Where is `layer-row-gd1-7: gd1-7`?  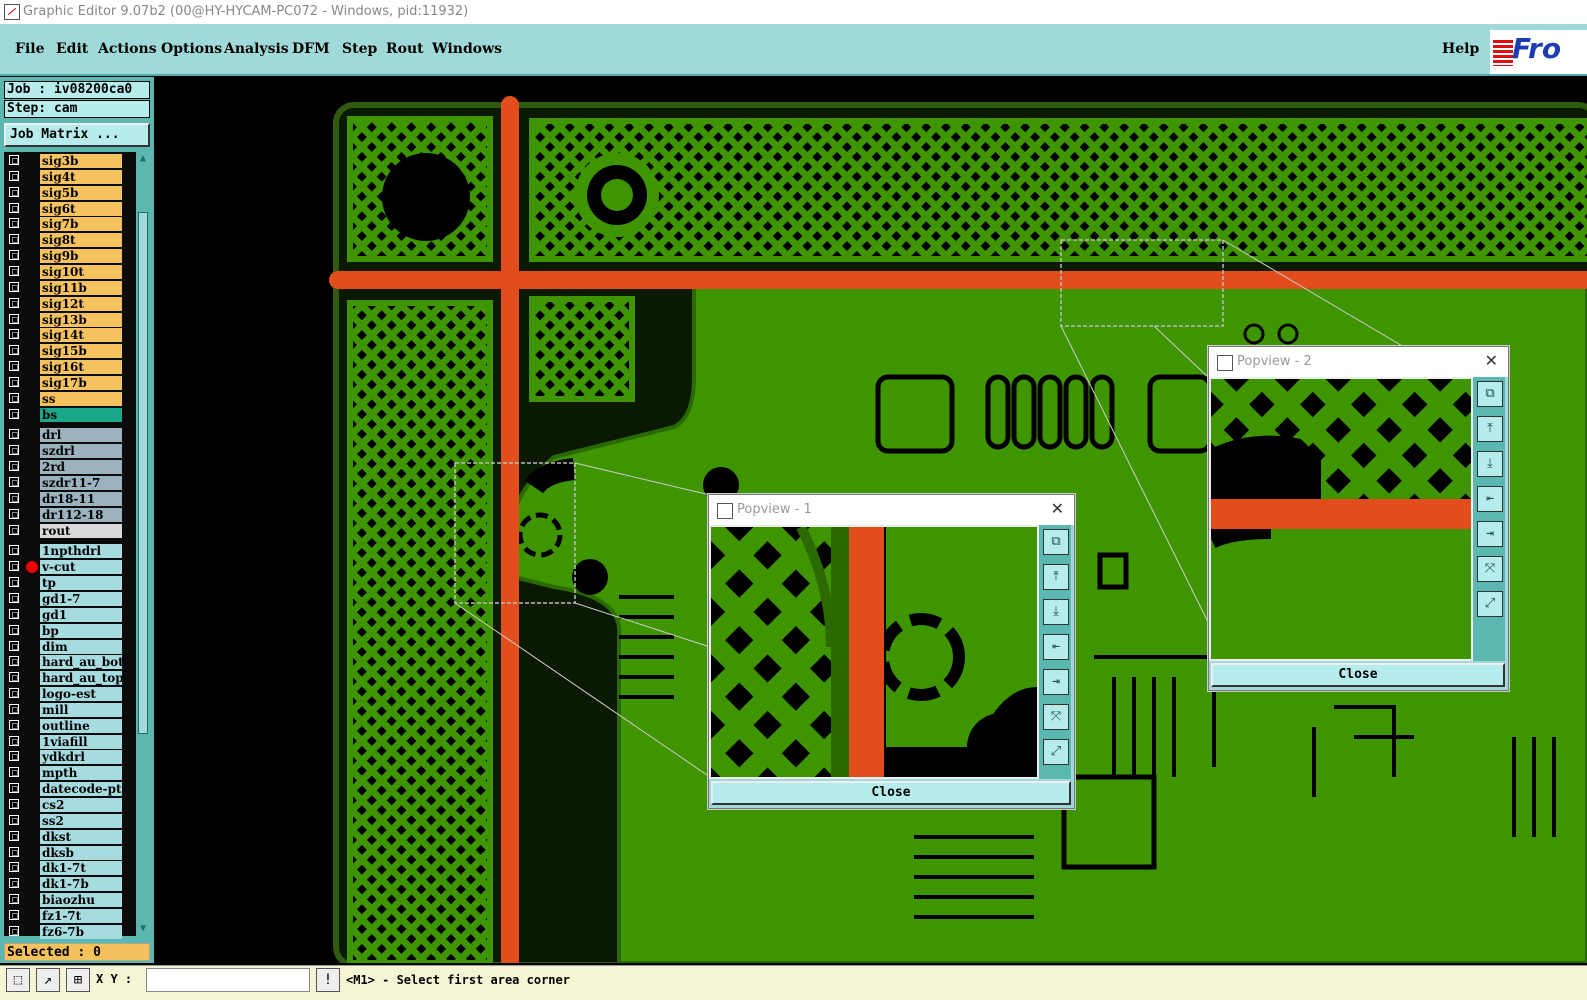 layer-row-gd1-7: gd1-7 is located at coordinates (63, 598).